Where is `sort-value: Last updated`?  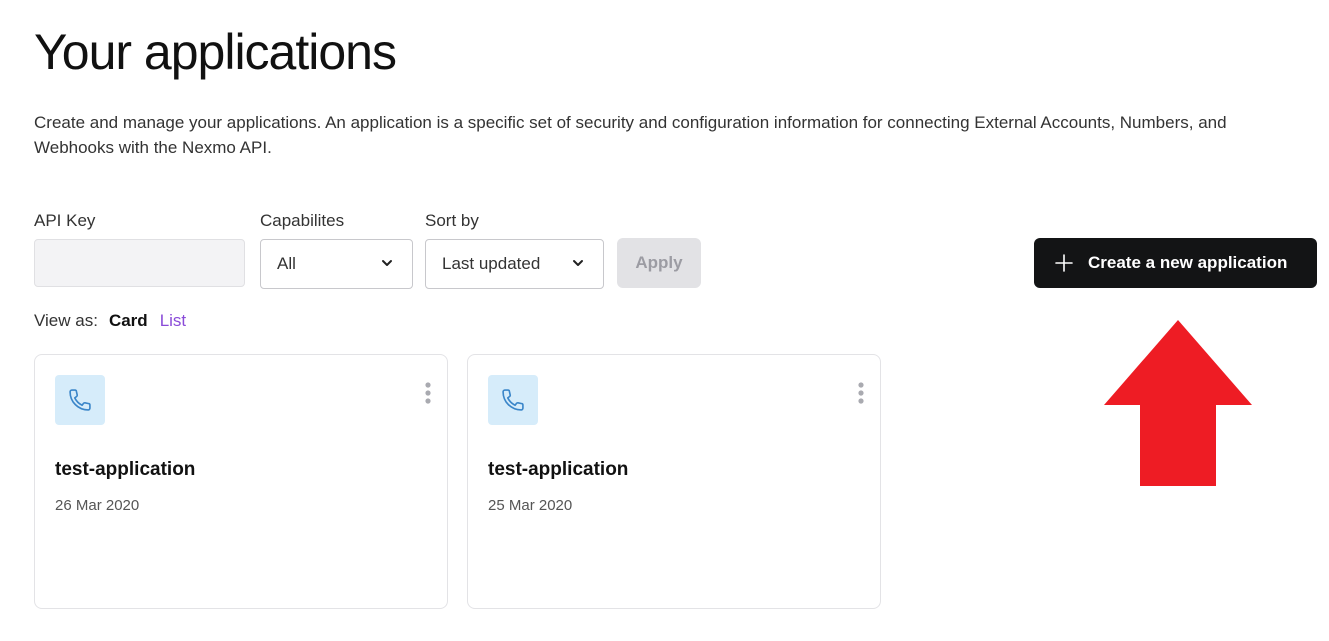 sort-value: Last updated is located at coordinates (491, 263).